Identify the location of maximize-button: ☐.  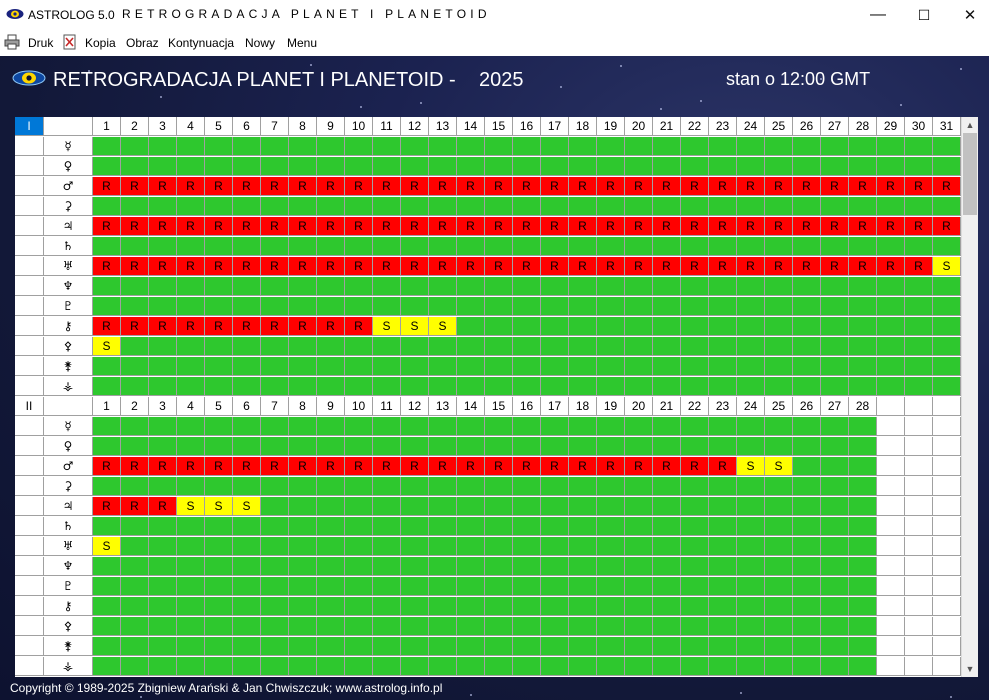
(924, 15).